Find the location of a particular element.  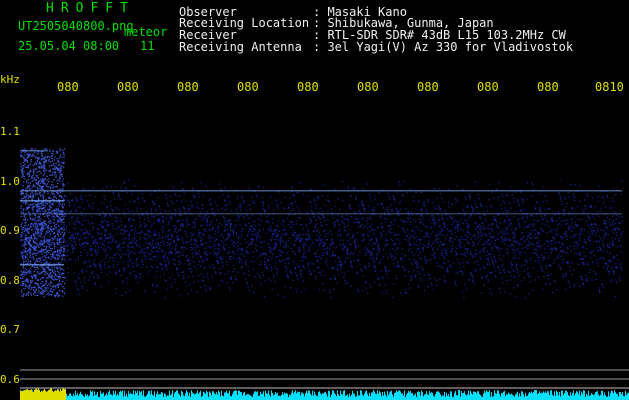

baseline-noise is located at coordinates (324, 394).